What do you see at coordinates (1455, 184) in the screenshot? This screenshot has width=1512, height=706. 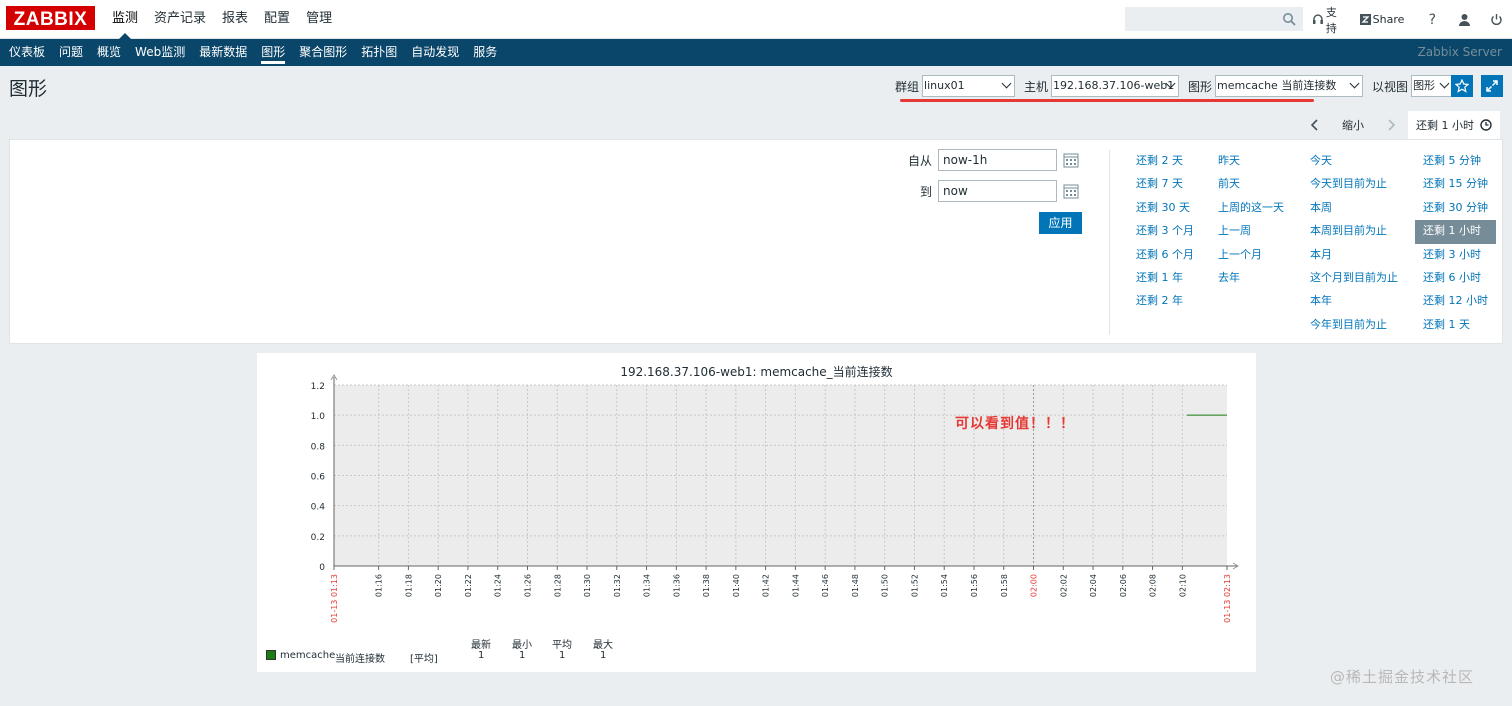 I see `quick-range-link: 还剩 15 分钟` at bounding box center [1455, 184].